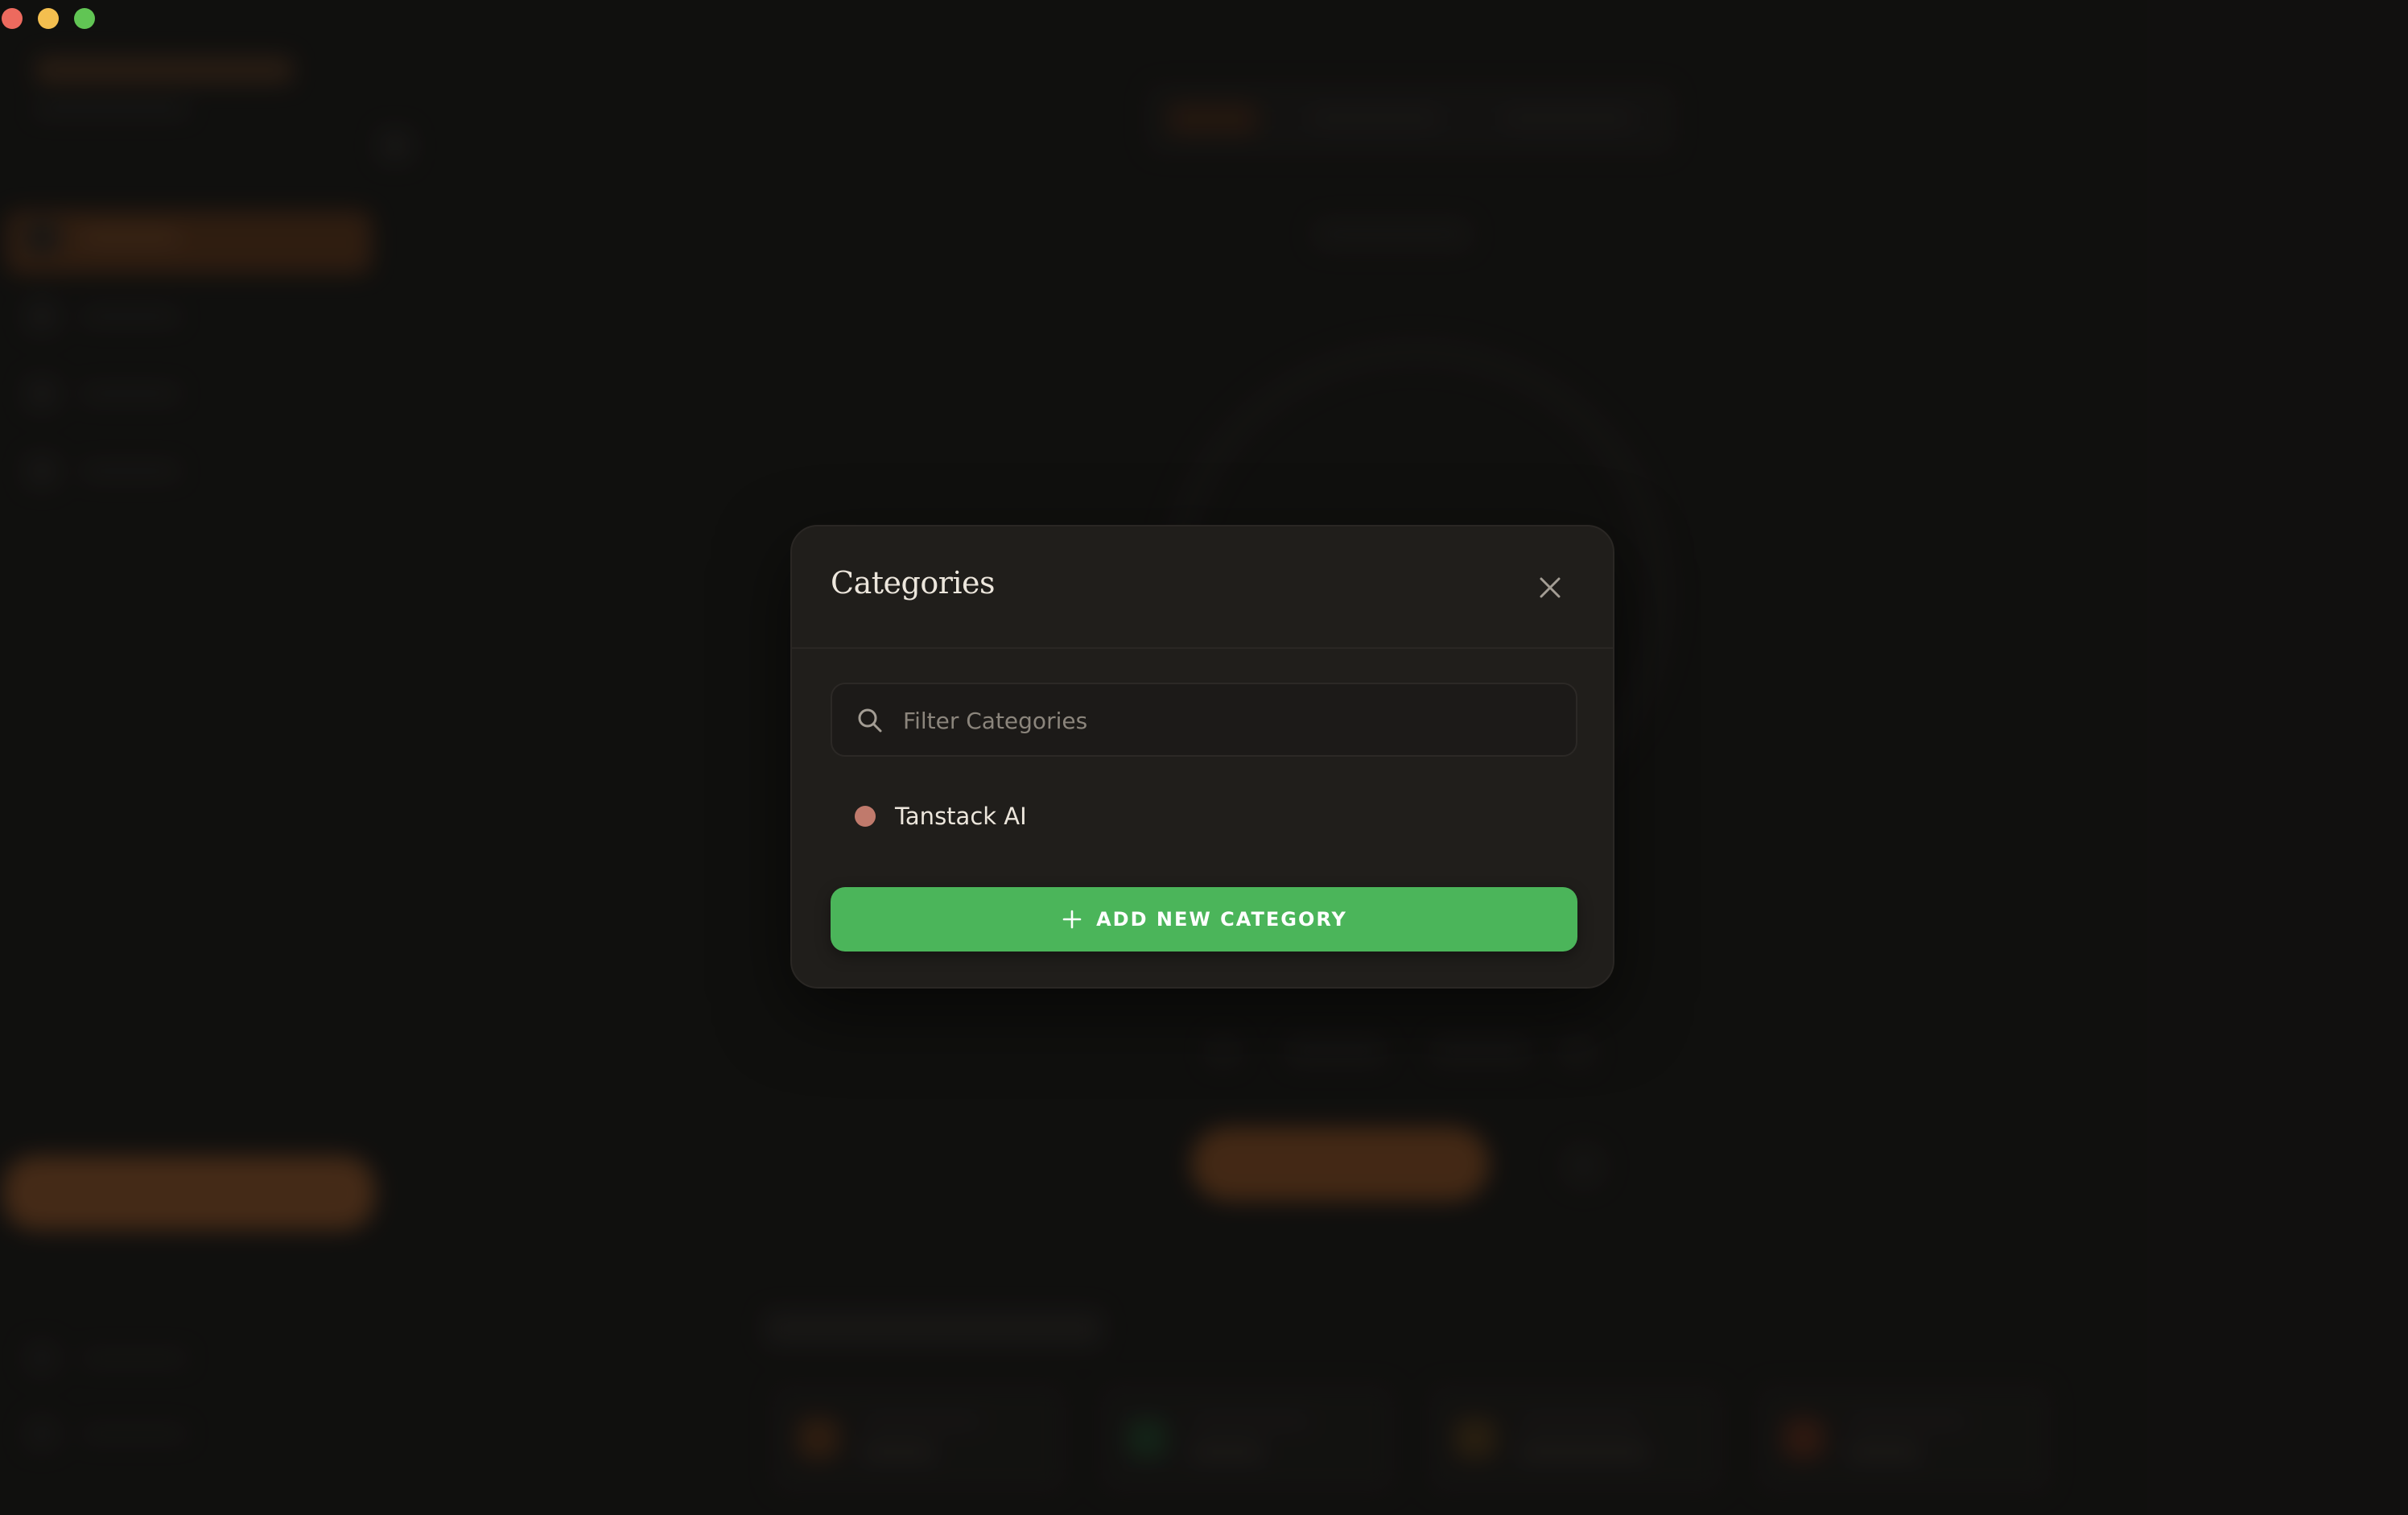 Image resolution: width=2408 pixels, height=1515 pixels. Describe the element at coordinates (913, 583) in the screenshot. I see `modal-title: Categories` at that location.